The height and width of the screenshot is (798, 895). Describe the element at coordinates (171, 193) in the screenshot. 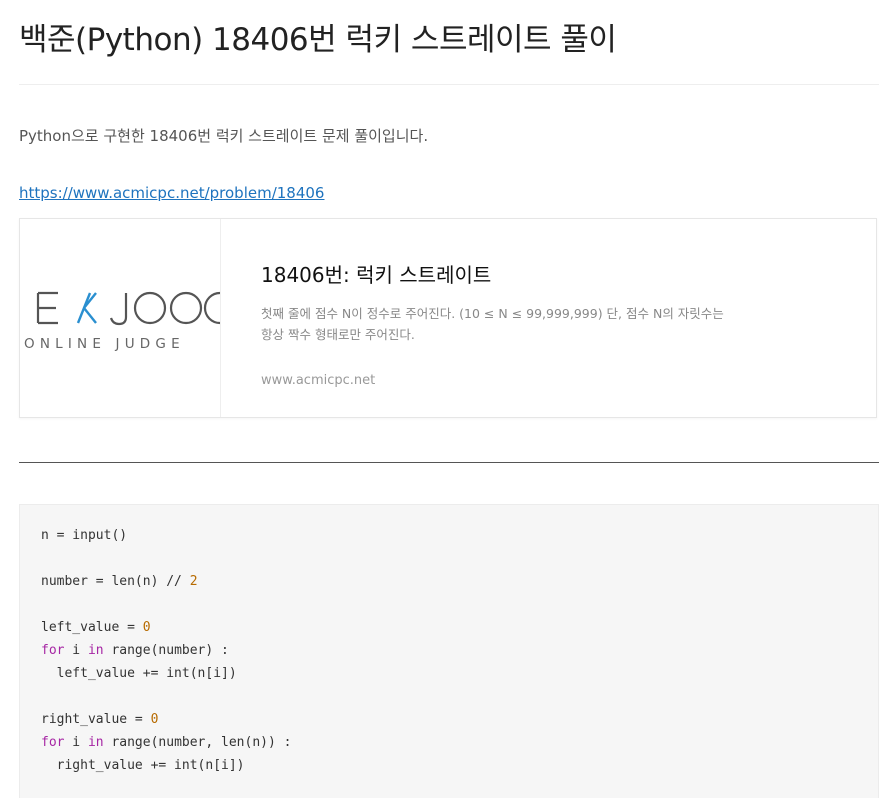

I see `problem-link: https://www.acmicpc.net/problem/18406` at that location.